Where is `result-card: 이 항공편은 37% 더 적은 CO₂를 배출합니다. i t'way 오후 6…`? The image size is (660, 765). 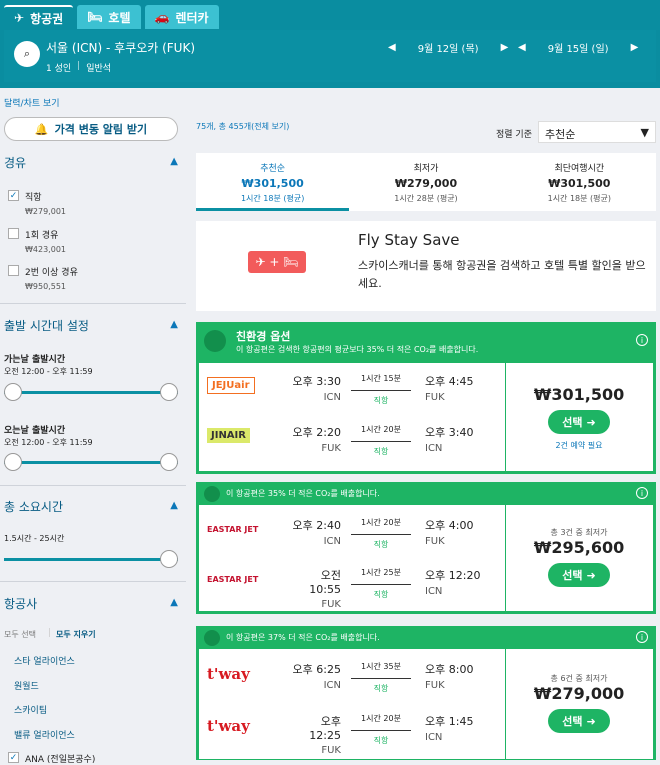 result-card: 이 항공편은 37% 더 적은 CO₂를 배출합니다. i t'way 오후 6… is located at coordinates (426, 693).